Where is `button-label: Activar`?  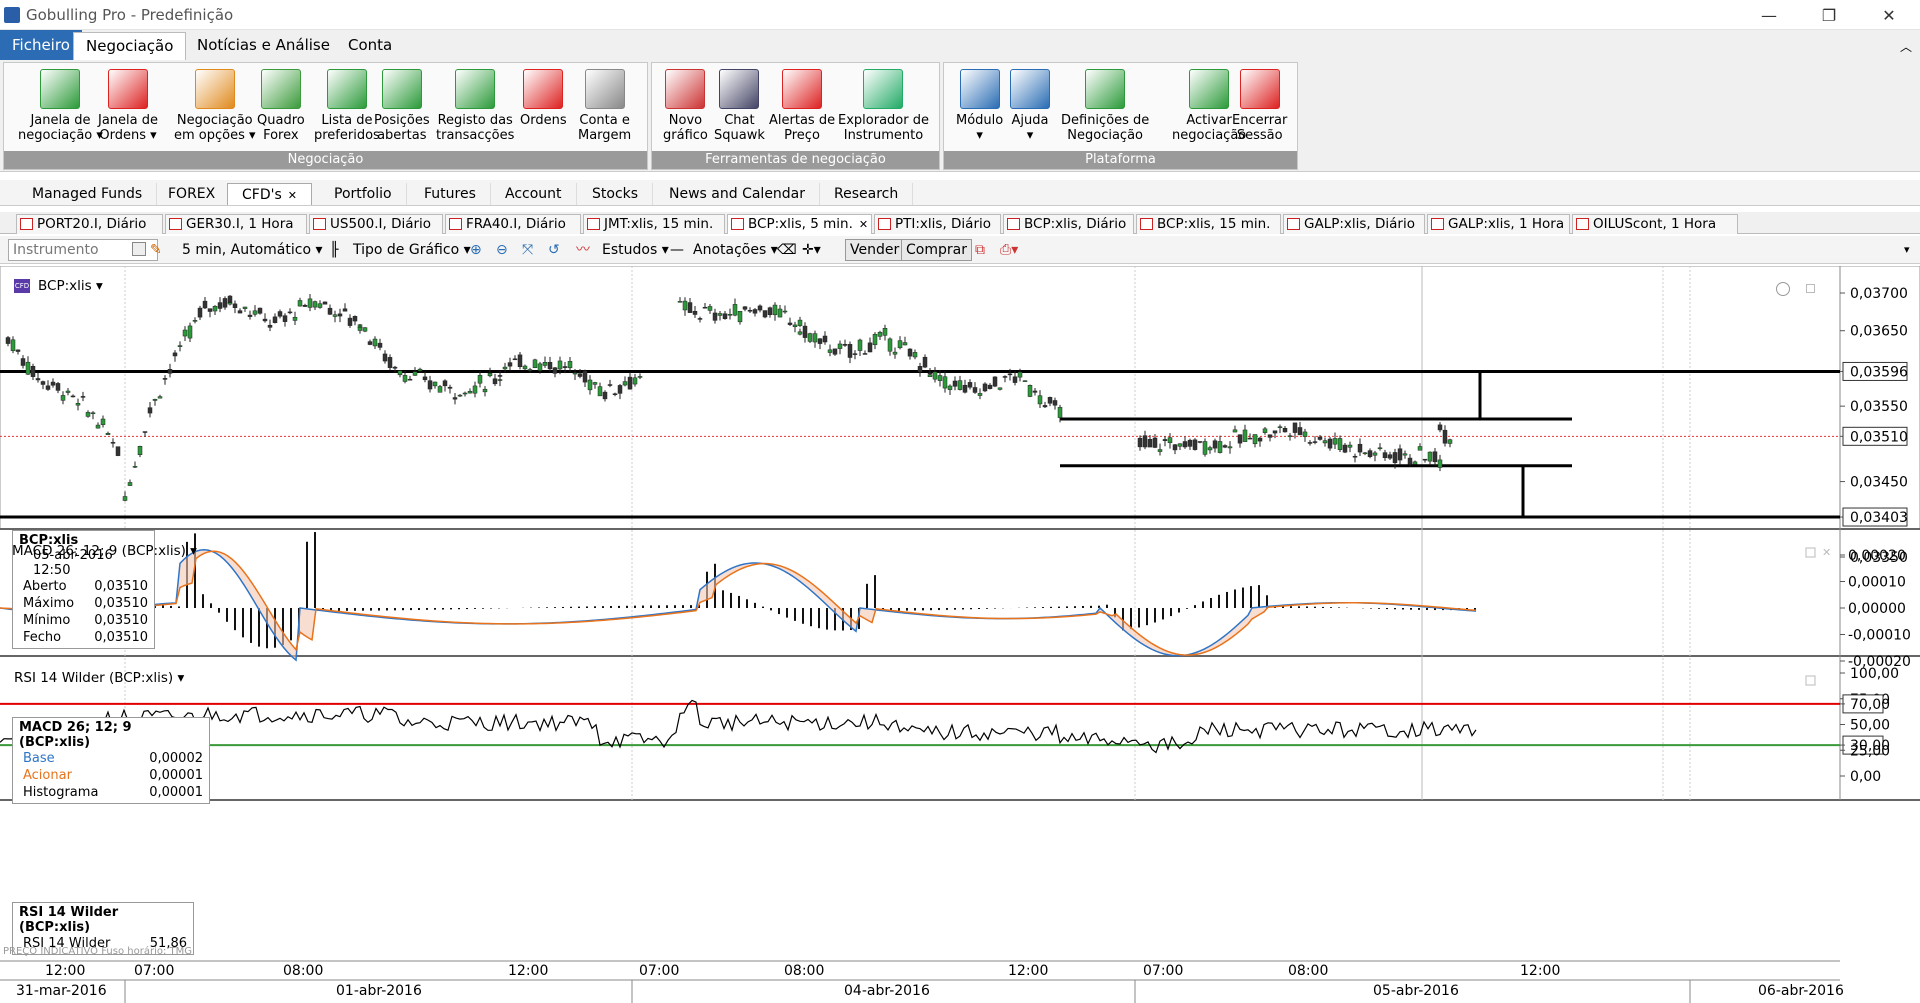 button-label: Activar is located at coordinates (1209, 120).